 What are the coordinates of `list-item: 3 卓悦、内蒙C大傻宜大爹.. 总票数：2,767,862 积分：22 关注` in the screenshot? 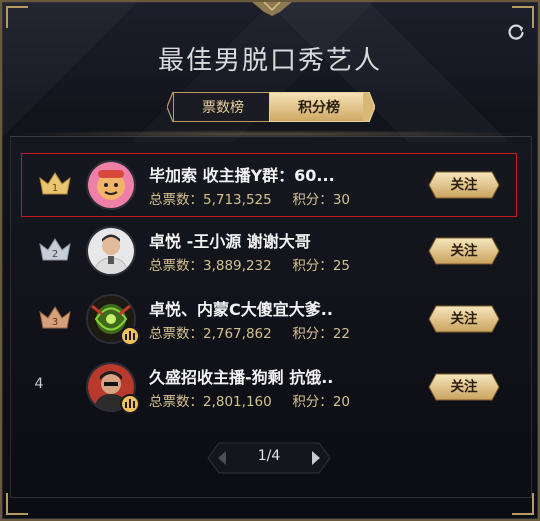 It's located at (269, 319).